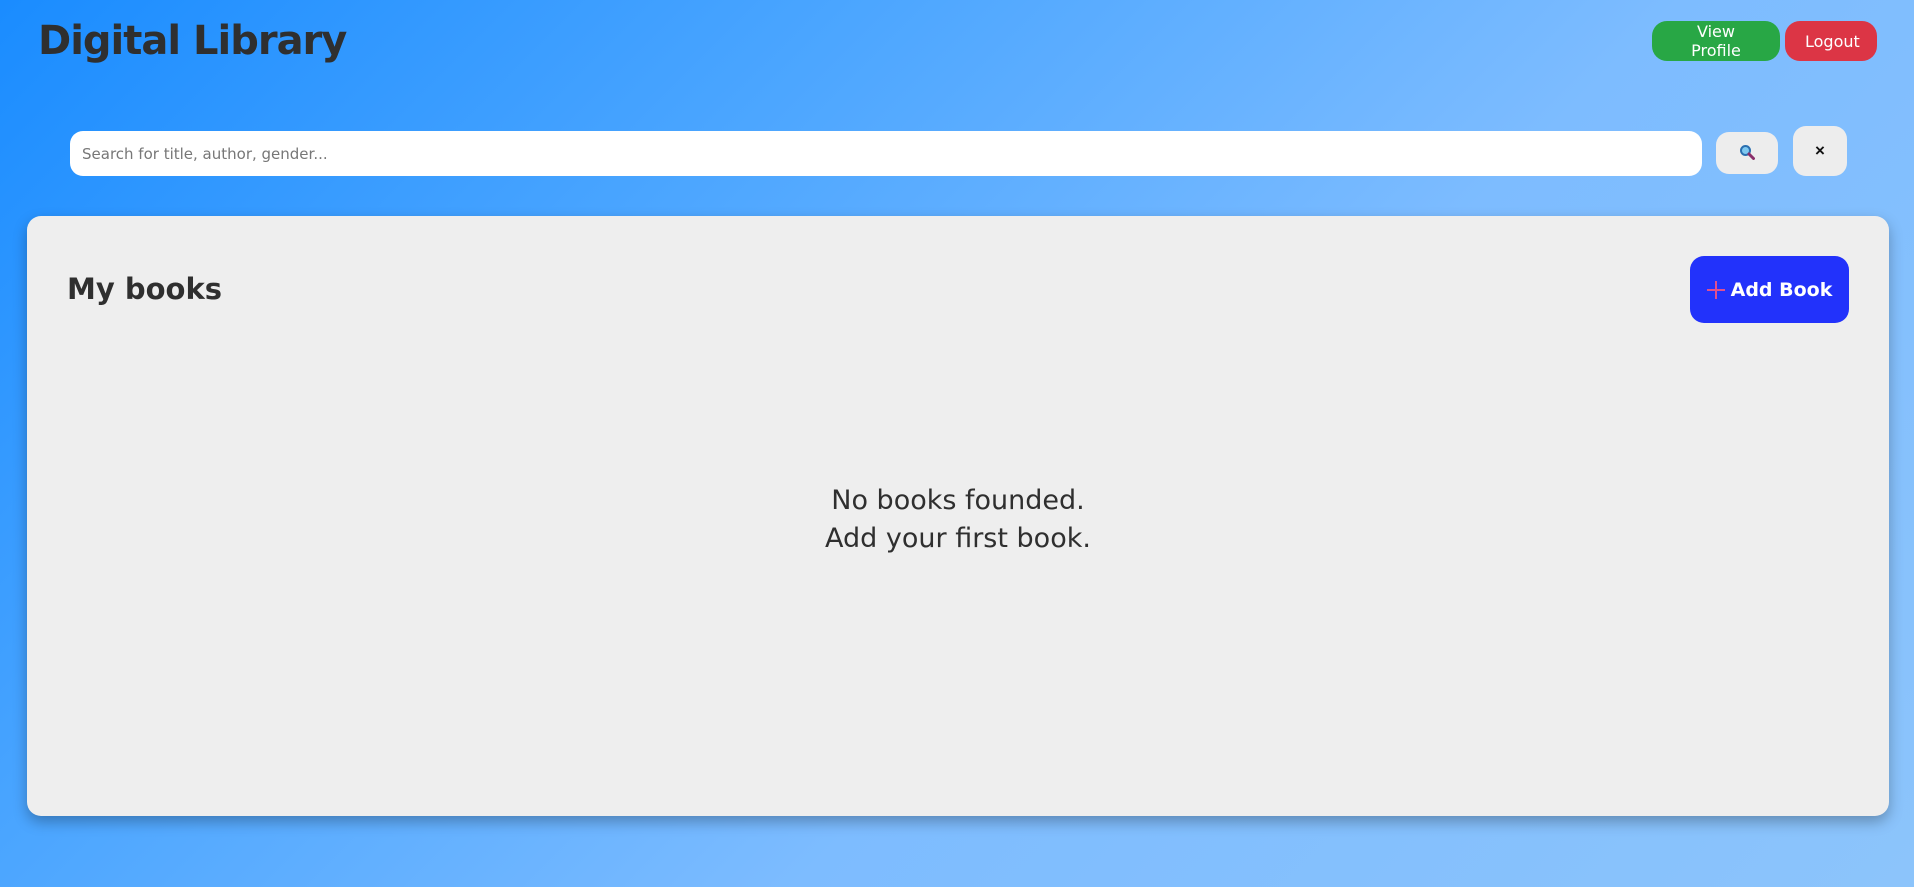 The height and width of the screenshot is (887, 1914). I want to click on empty-state-line-1: No books founded., so click(958, 500).